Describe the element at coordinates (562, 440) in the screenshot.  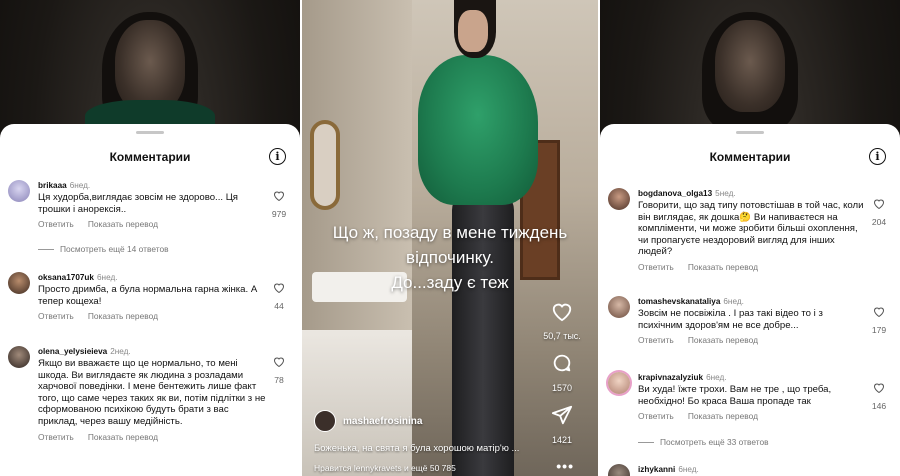
I see `shares-count: 1421` at that location.